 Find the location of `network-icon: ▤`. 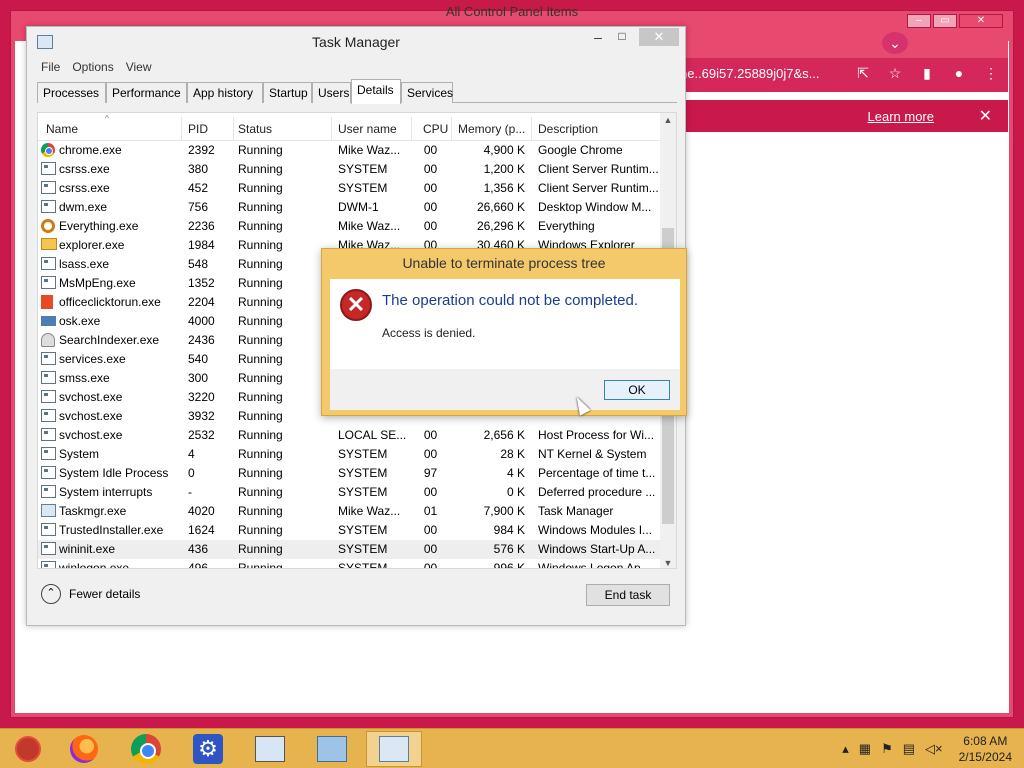

network-icon: ▤ is located at coordinates (909, 749).